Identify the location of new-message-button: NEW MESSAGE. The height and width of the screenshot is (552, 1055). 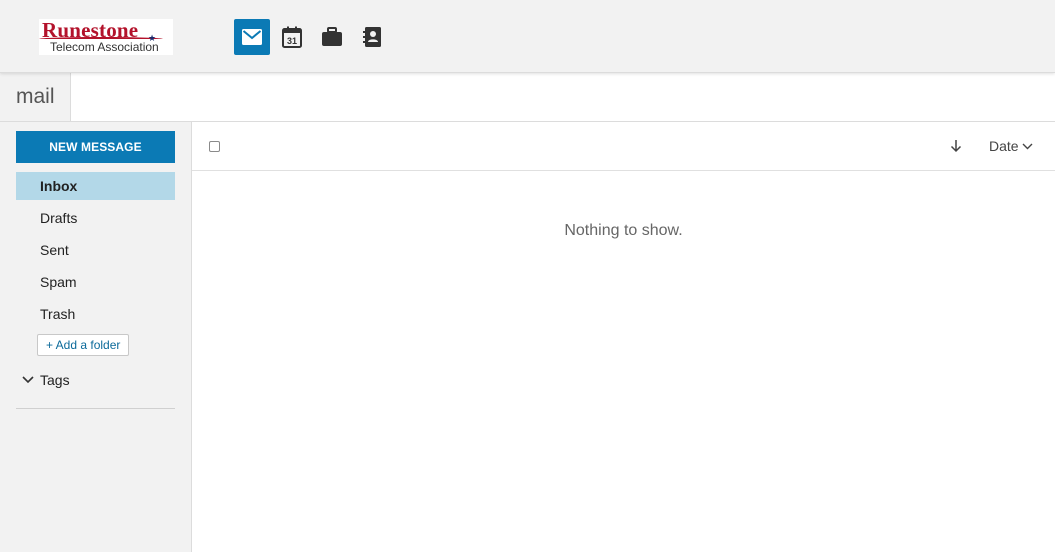
(95, 147).